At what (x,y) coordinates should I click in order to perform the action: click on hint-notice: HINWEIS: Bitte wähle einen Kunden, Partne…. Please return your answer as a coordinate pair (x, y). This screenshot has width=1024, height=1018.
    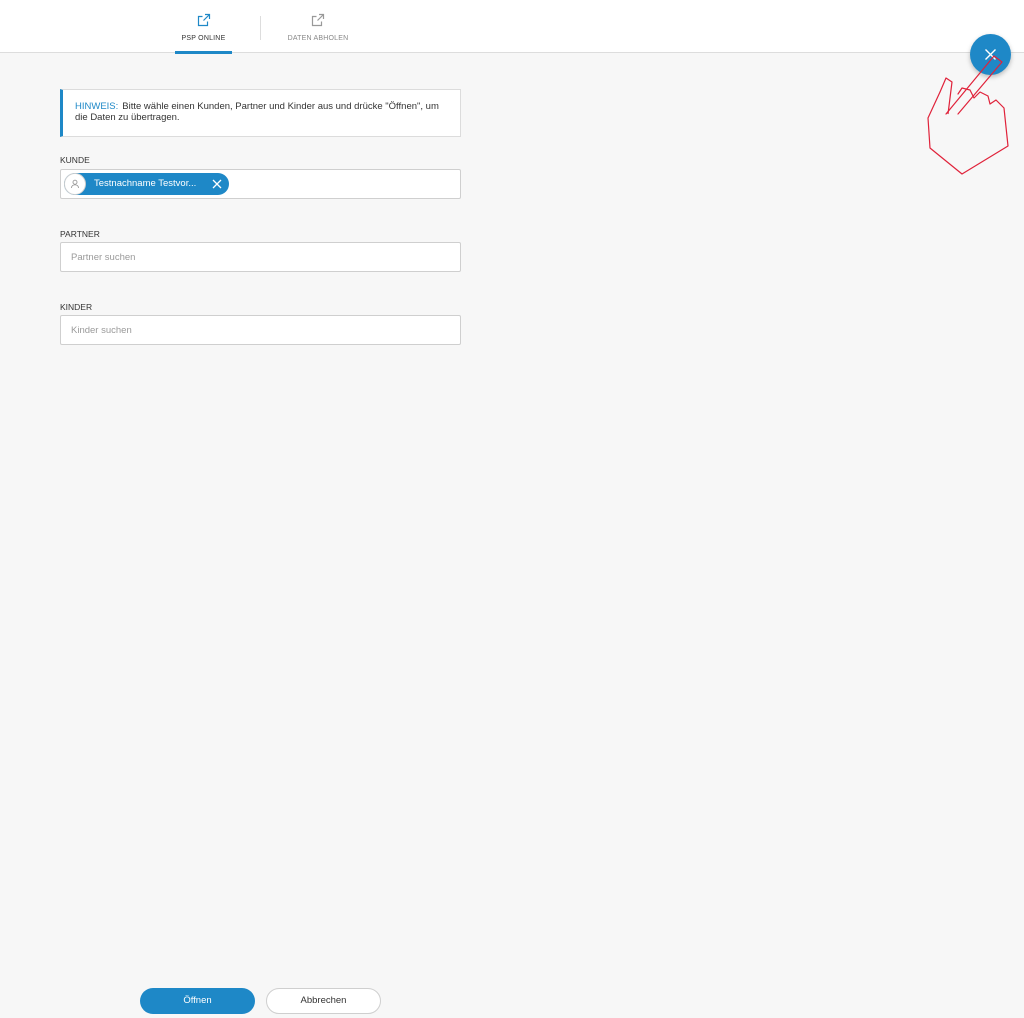
    Looking at the image, I should click on (260, 113).